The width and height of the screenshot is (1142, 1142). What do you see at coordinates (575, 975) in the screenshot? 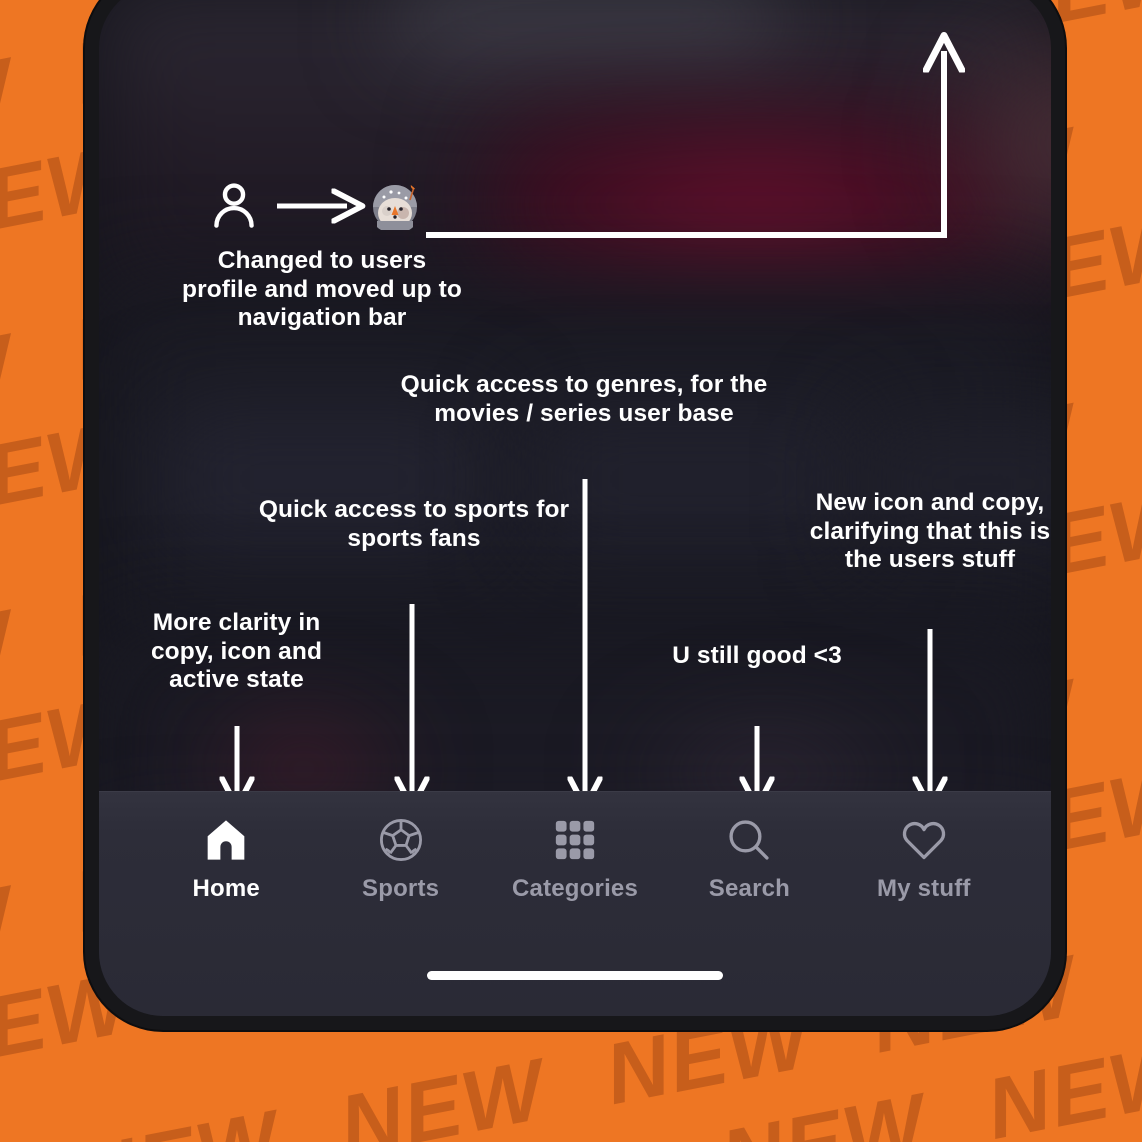
I see `home-indicator` at bounding box center [575, 975].